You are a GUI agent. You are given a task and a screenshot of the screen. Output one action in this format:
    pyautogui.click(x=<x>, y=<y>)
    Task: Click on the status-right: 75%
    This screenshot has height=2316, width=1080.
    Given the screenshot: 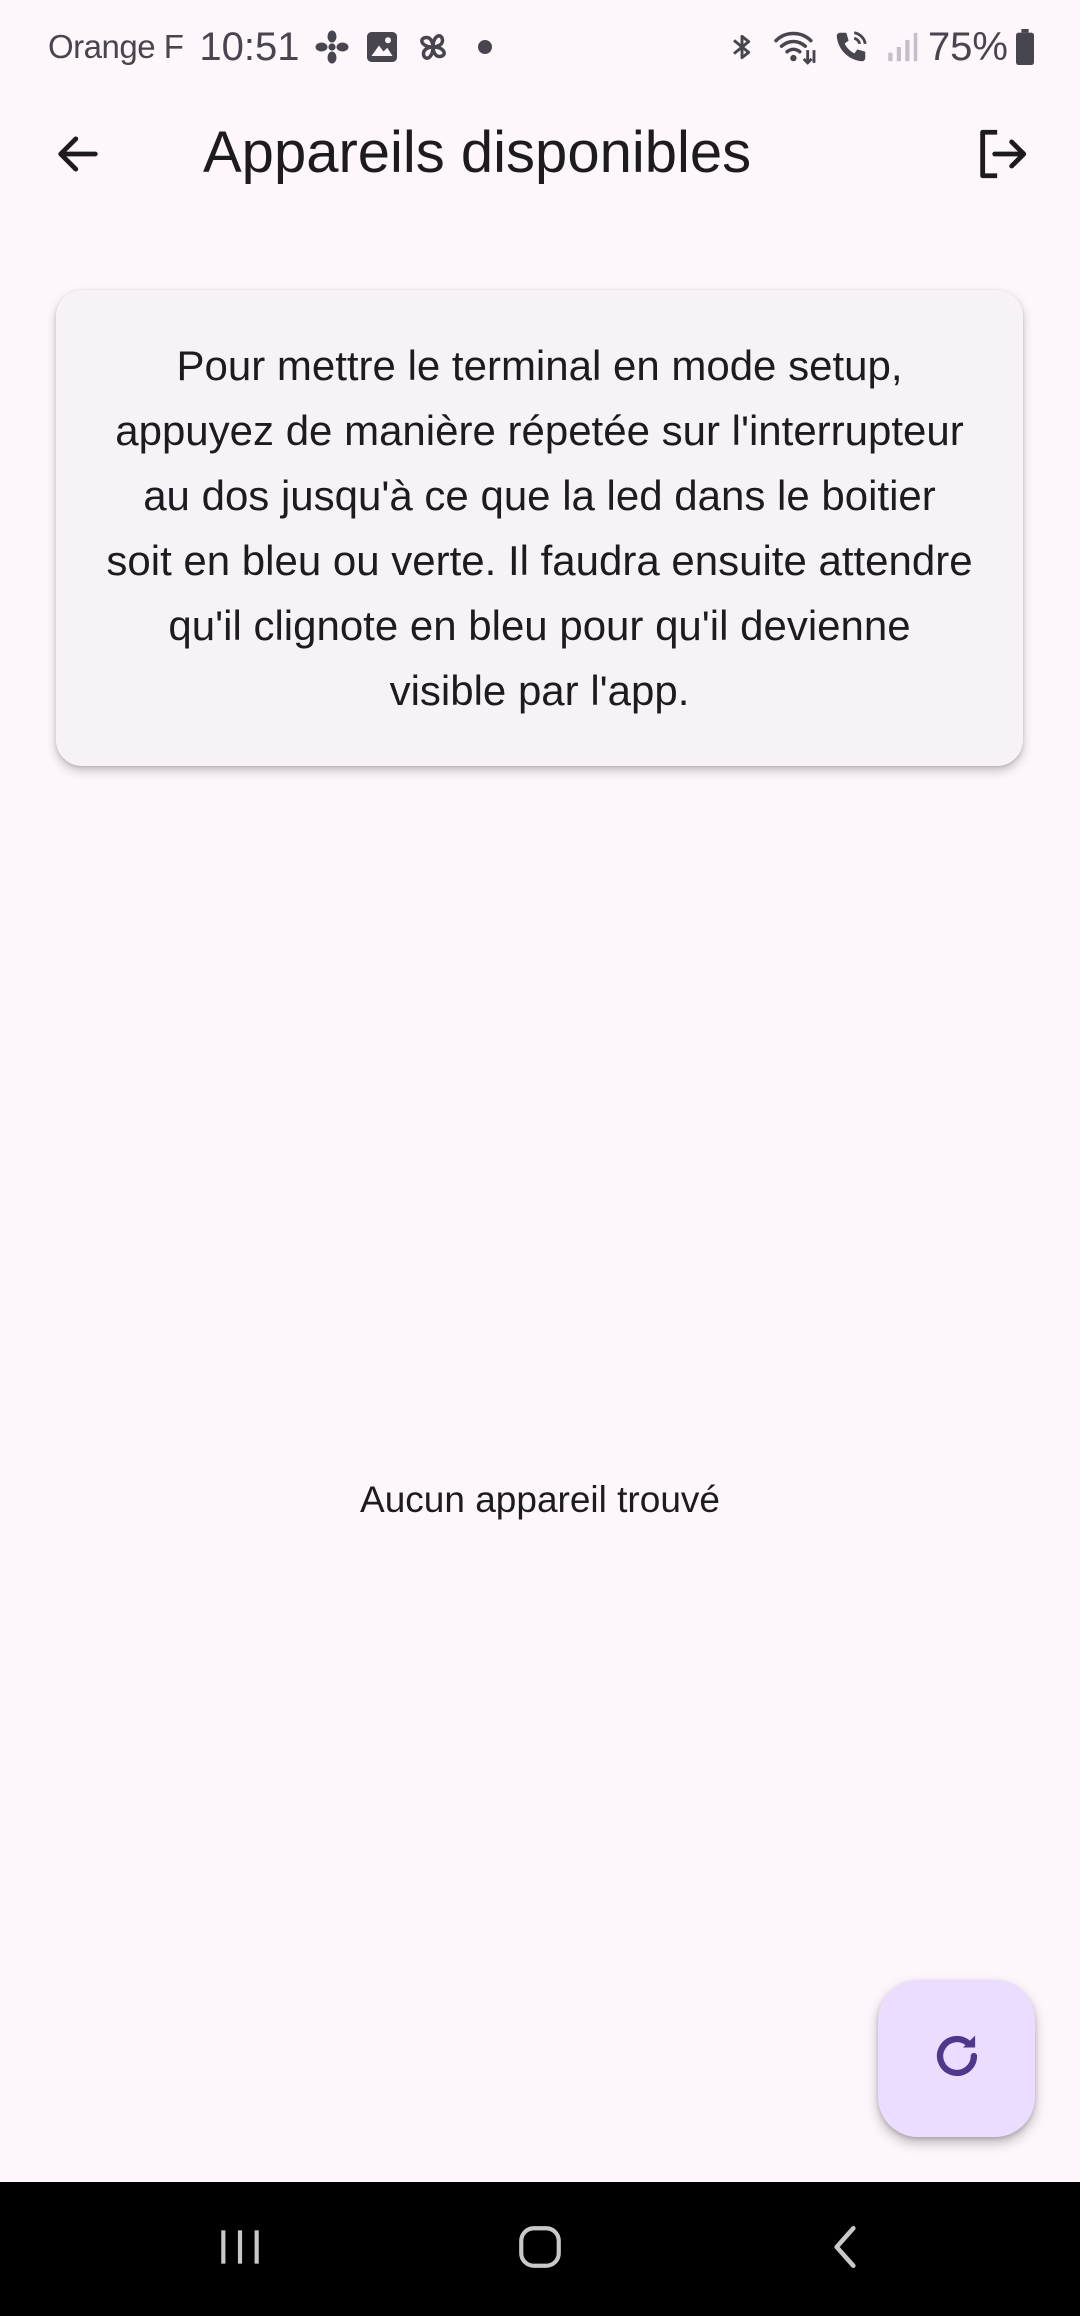 What is the action you would take?
    pyautogui.click(x=874, y=47)
    